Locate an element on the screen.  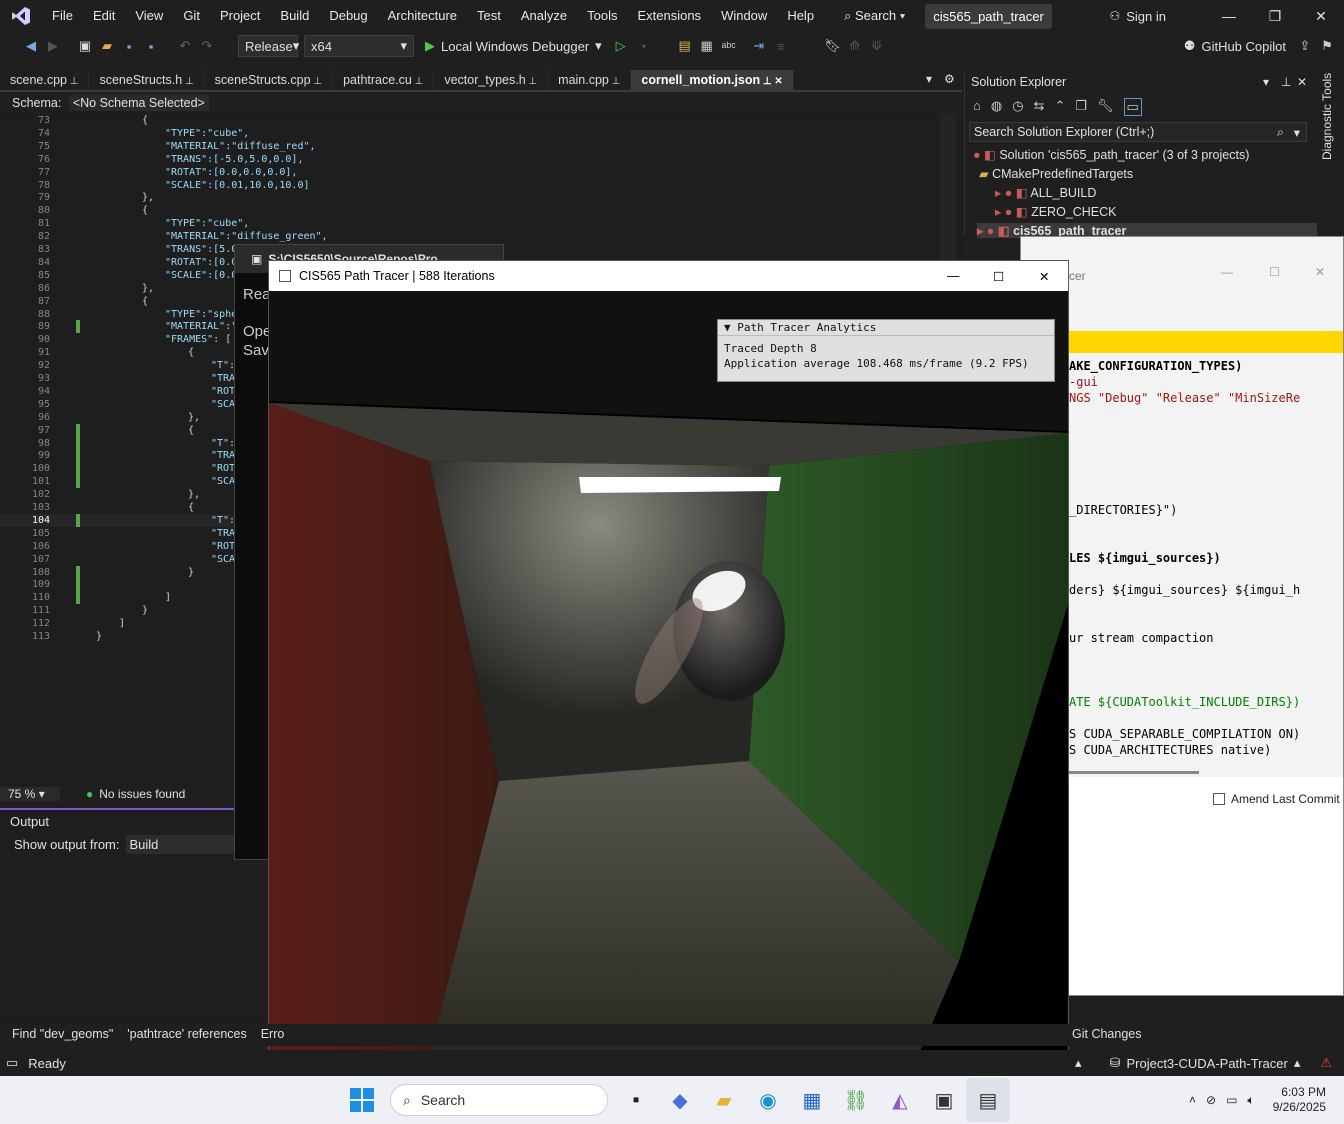
solution-name-badge: cis565_path_tracer is located at coordinates (988, 16).